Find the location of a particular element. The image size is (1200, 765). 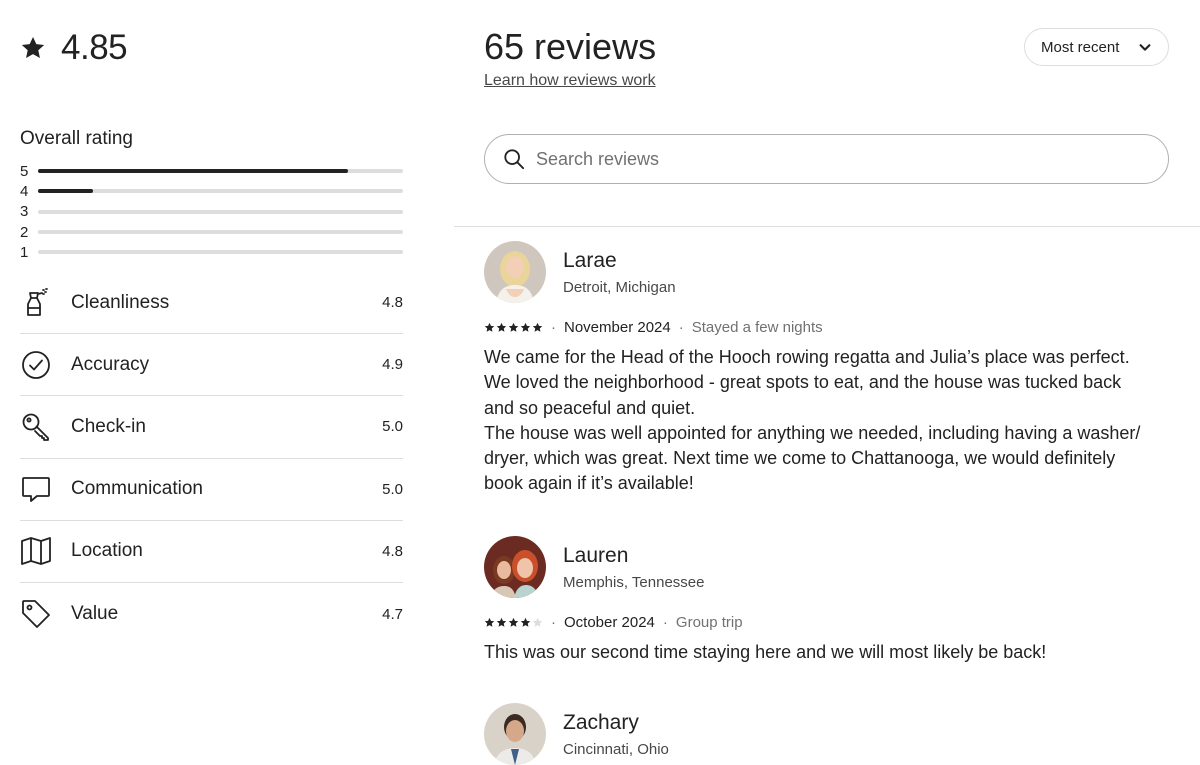

key-icon is located at coordinates (36, 427).